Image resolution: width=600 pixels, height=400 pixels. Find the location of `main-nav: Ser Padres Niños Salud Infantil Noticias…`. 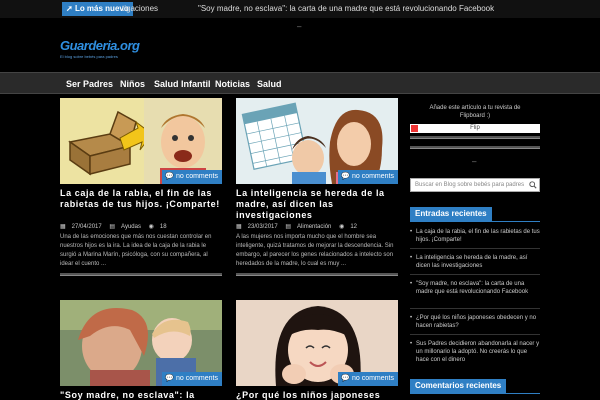

main-nav: Ser Padres Niños Salud Infantil Noticias… is located at coordinates (300, 83).